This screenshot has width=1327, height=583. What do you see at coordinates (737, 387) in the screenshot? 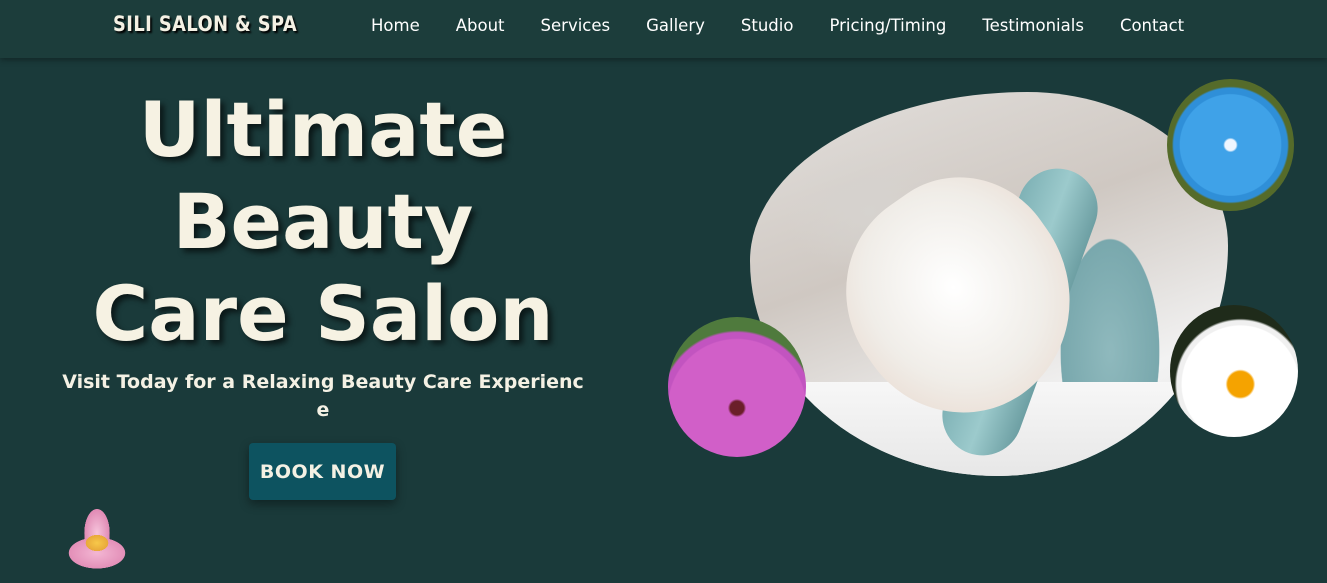
I see `pink-flower-image` at bounding box center [737, 387].